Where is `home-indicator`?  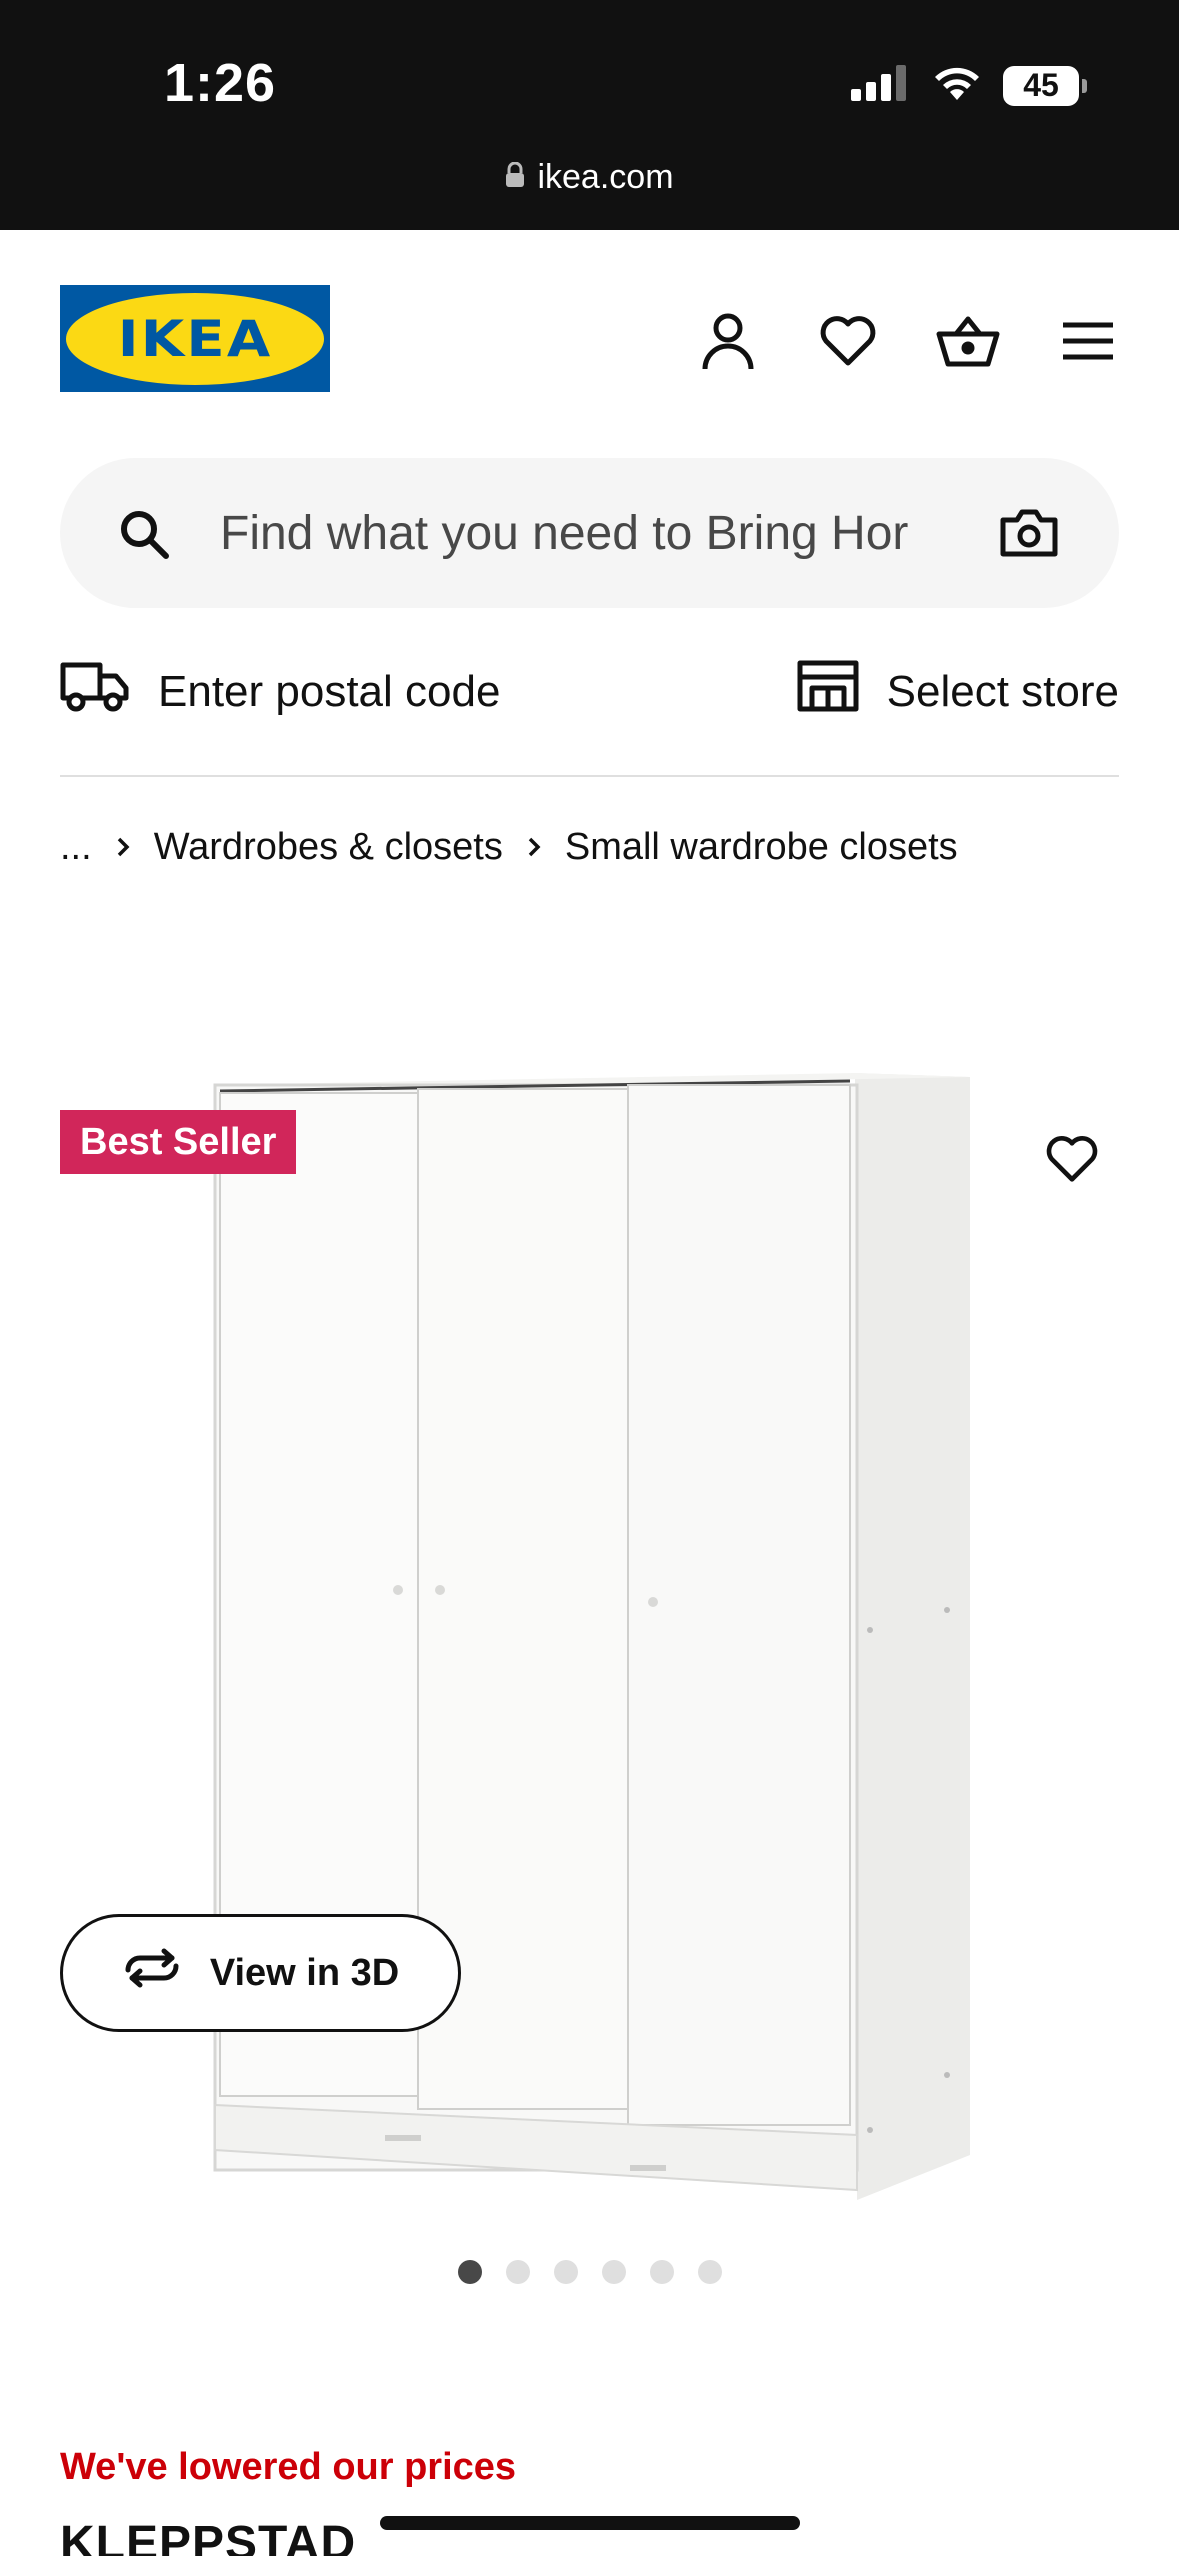
home-indicator is located at coordinates (590, 2523).